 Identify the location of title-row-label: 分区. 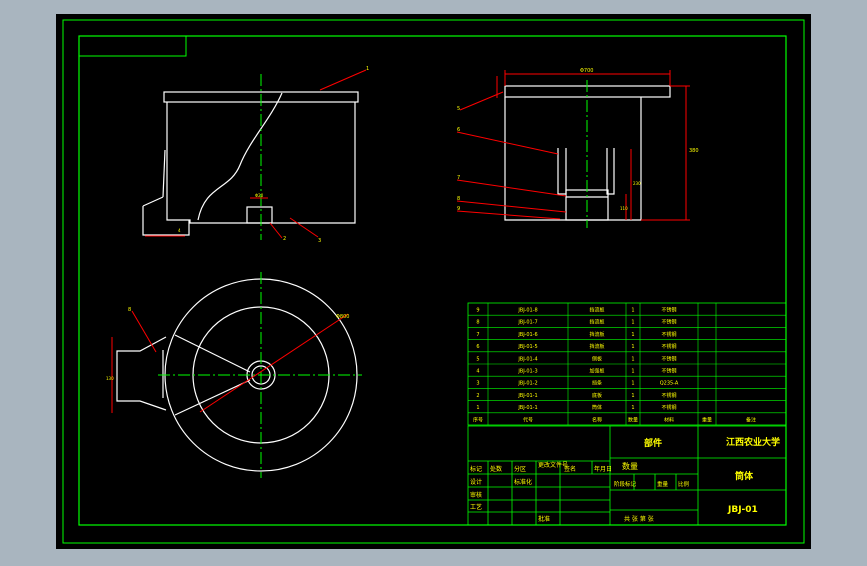
(520, 469).